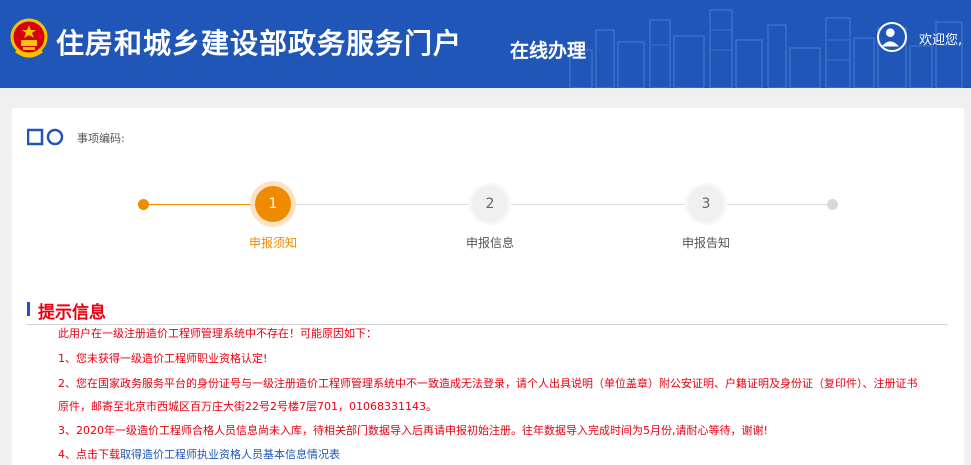  I want to click on tips-title-marker, so click(28, 309).